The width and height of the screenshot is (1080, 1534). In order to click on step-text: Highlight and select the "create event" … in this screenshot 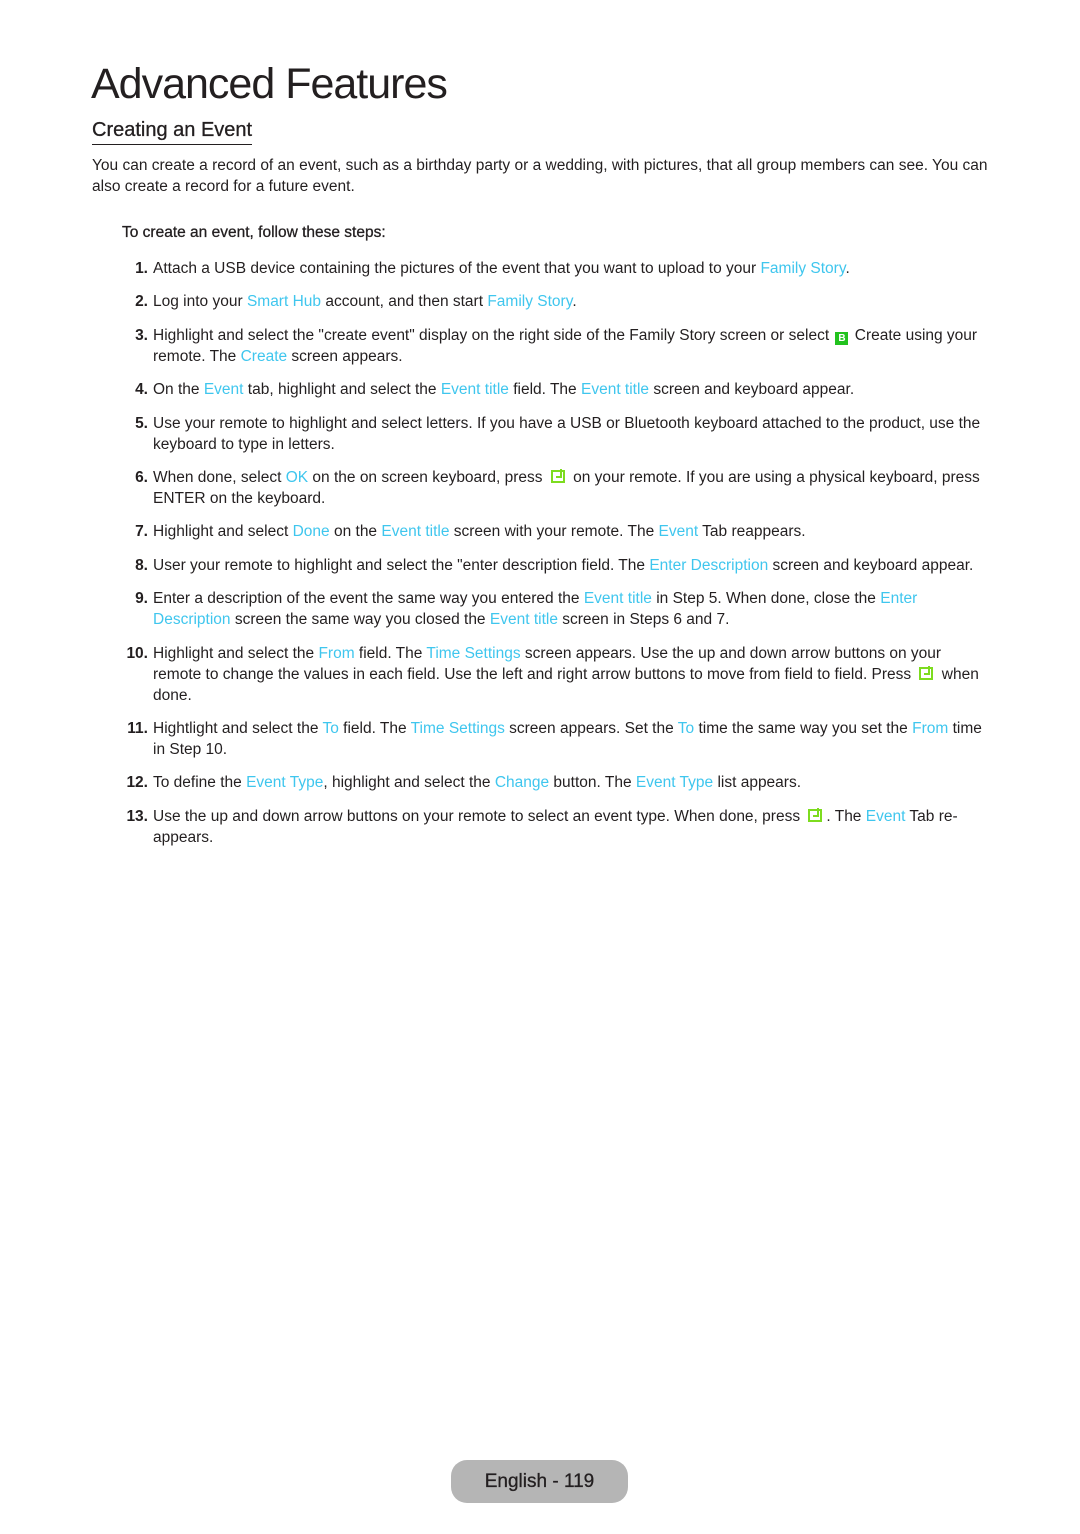, I will do `click(493, 335)`.